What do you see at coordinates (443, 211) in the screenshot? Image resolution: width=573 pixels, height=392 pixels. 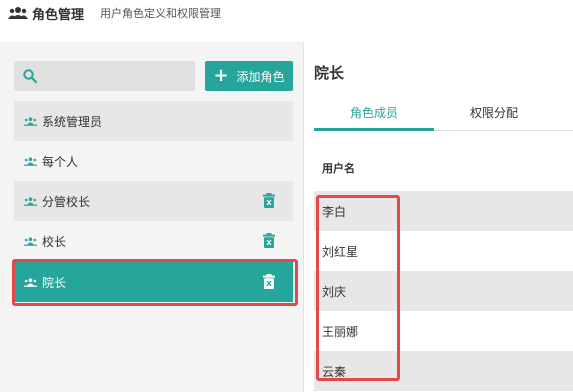 I see `user-row: 李白` at bounding box center [443, 211].